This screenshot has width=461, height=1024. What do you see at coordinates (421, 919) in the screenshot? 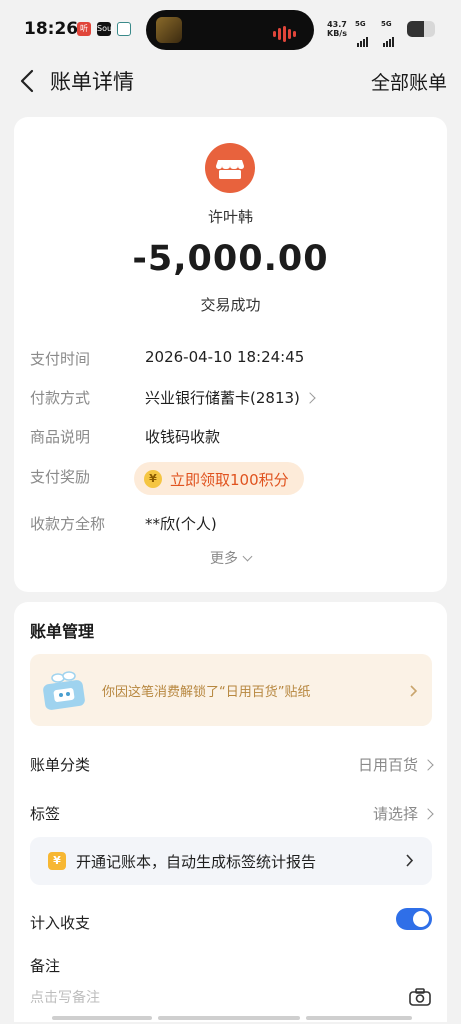
I see `toggle-knob` at bounding box center [421, 919].